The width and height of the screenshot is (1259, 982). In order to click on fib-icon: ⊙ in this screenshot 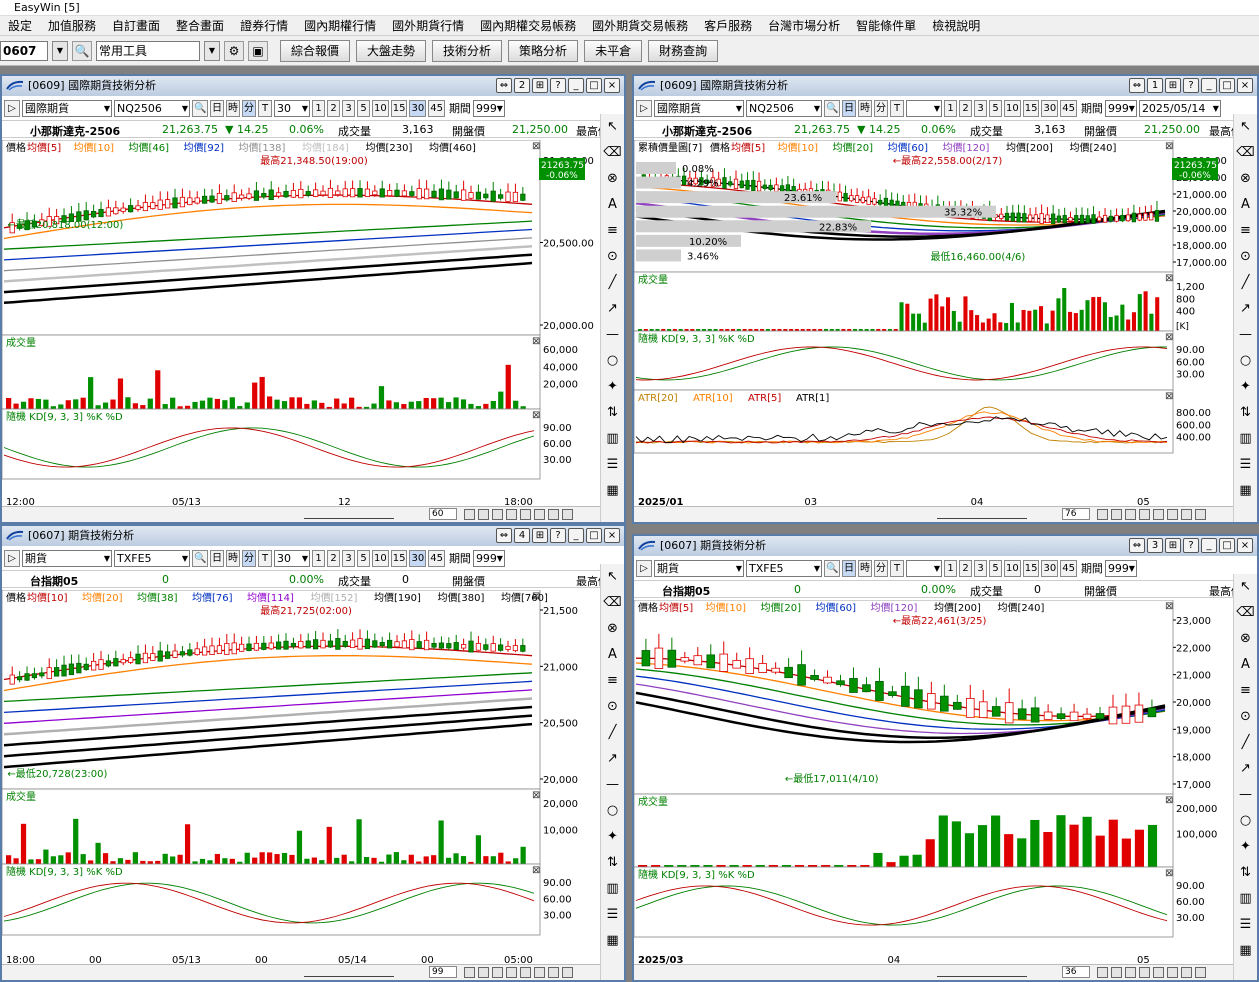, I will do `click(1245, 257)`.